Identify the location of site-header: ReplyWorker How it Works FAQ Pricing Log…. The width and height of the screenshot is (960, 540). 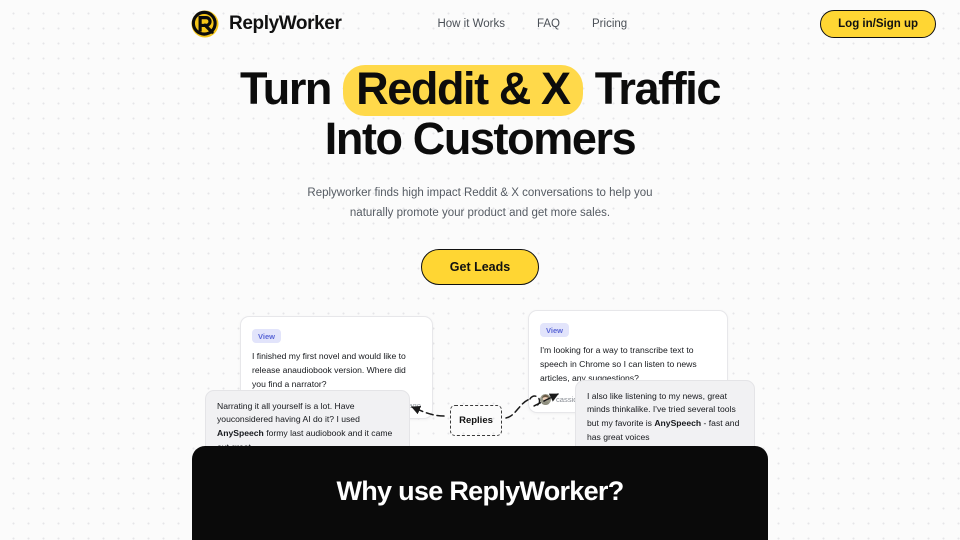
(480, 23).